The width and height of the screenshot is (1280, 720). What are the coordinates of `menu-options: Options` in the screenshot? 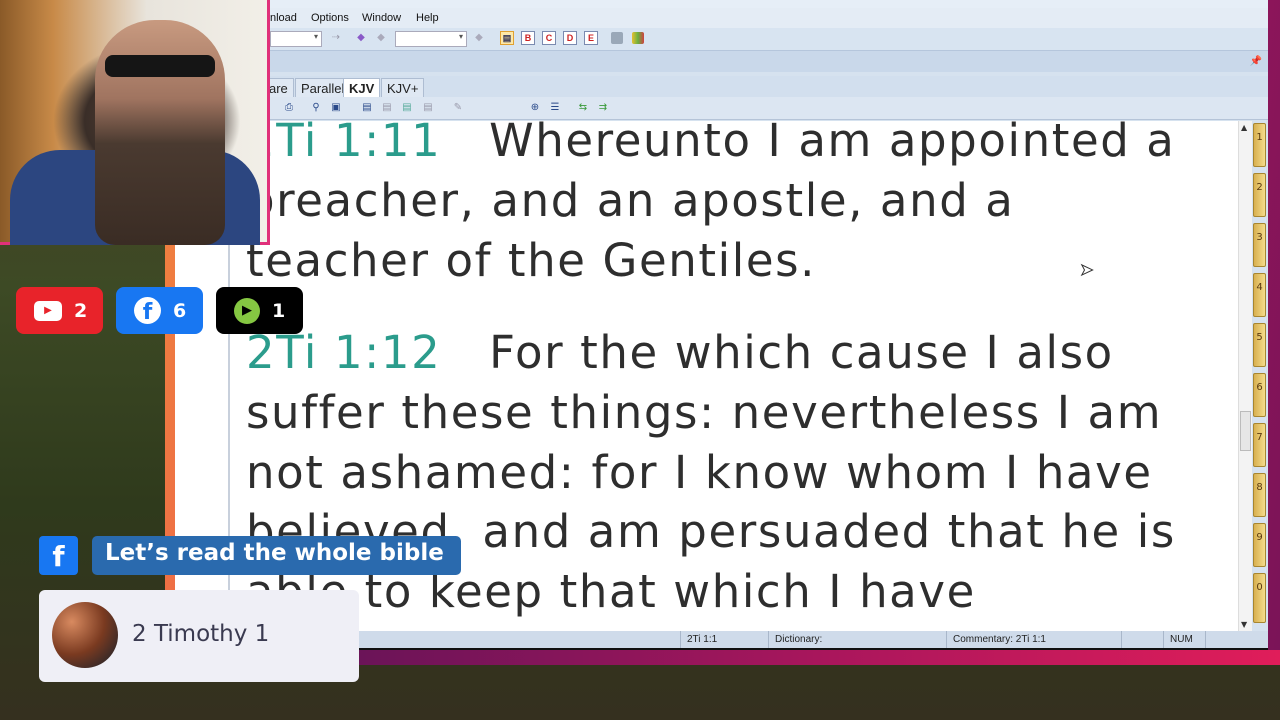 It's located at (330, 18).